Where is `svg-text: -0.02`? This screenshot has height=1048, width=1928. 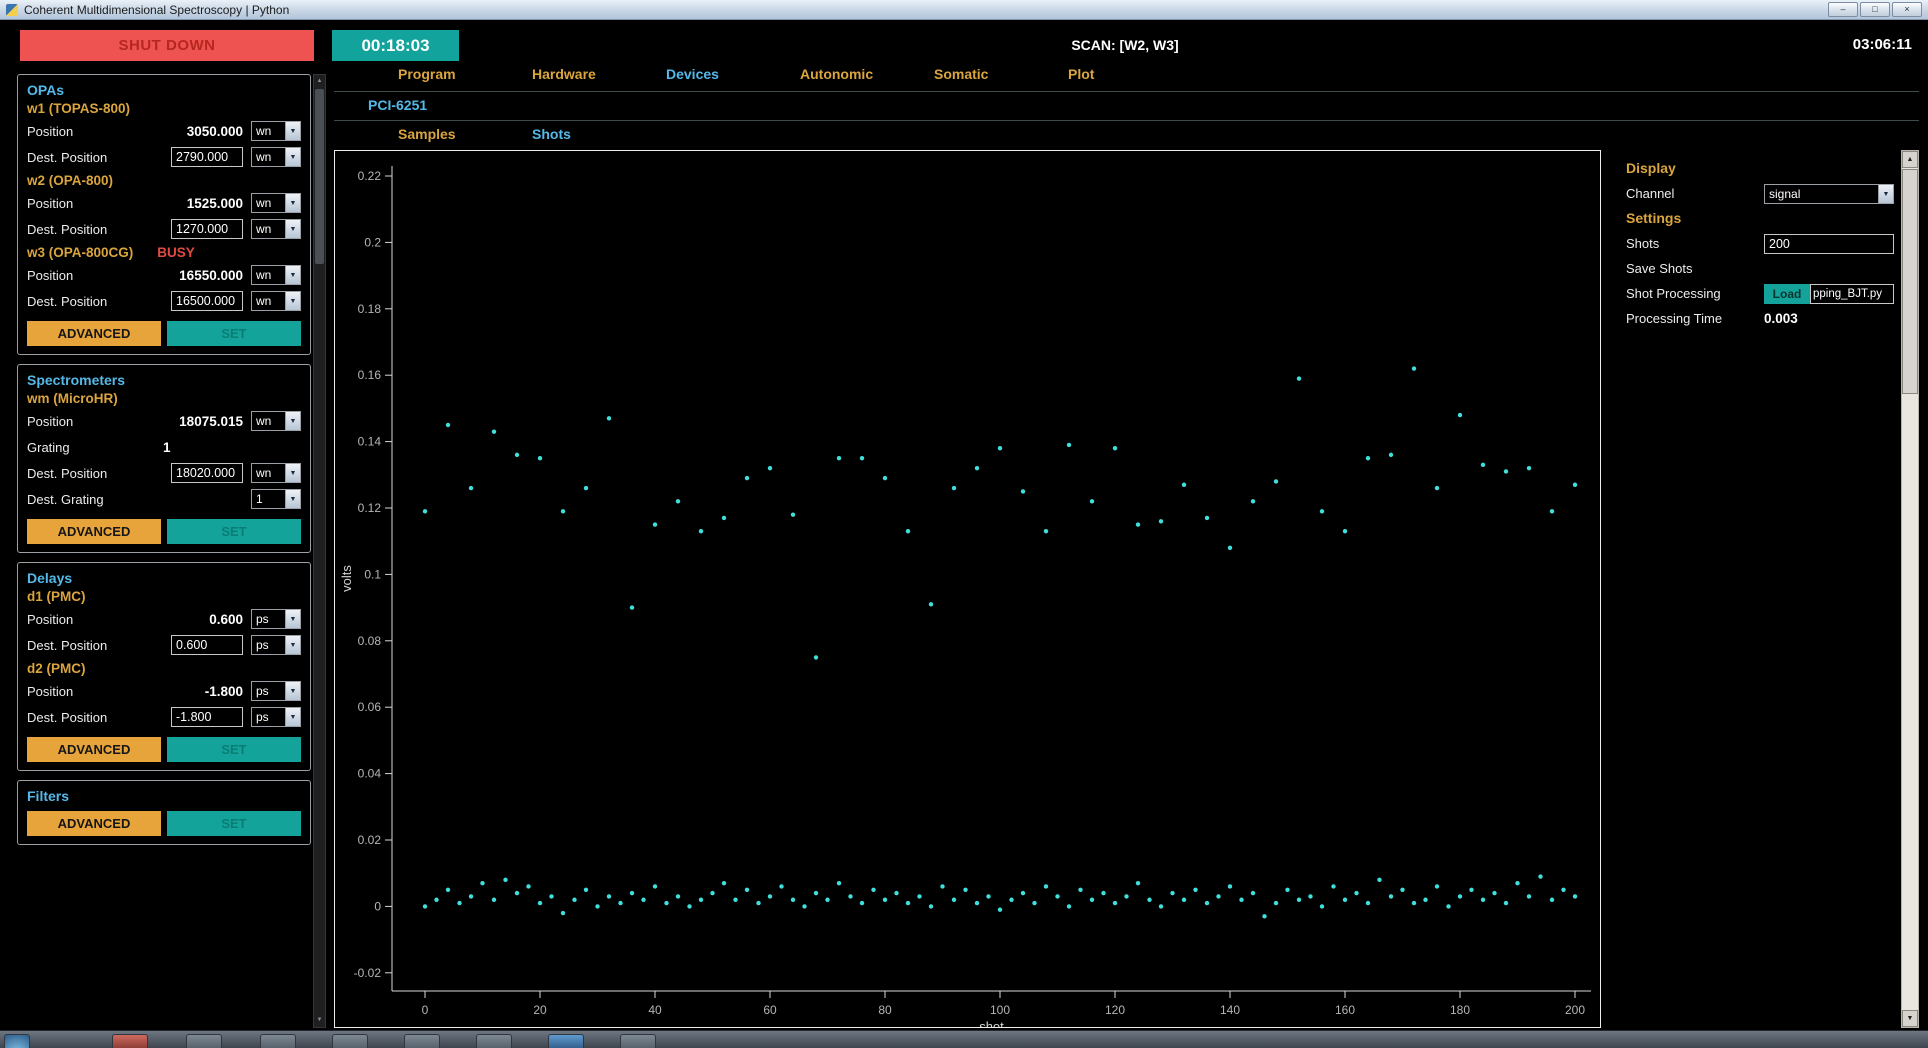
svg-text: -0.02 is located at coordinates (368, 973).